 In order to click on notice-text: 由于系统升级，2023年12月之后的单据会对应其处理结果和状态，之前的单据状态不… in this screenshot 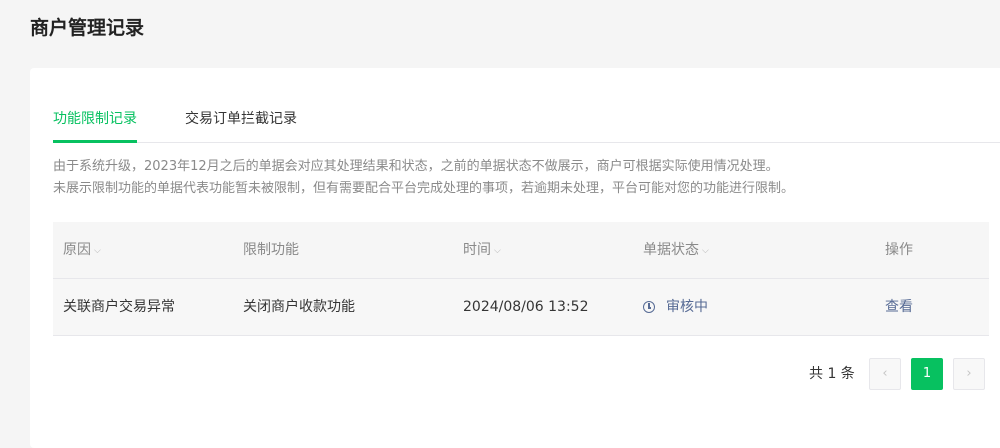, I will do `click(518, 178)`.